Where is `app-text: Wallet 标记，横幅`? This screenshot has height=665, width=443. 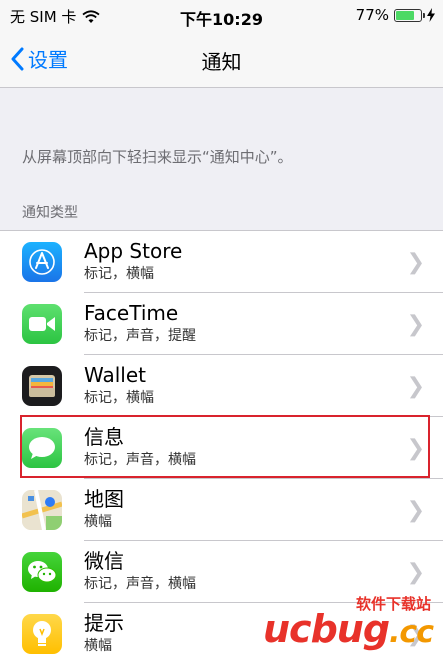
app-text: Wallet 标记，横幅 is located at coordinates (119, 385).